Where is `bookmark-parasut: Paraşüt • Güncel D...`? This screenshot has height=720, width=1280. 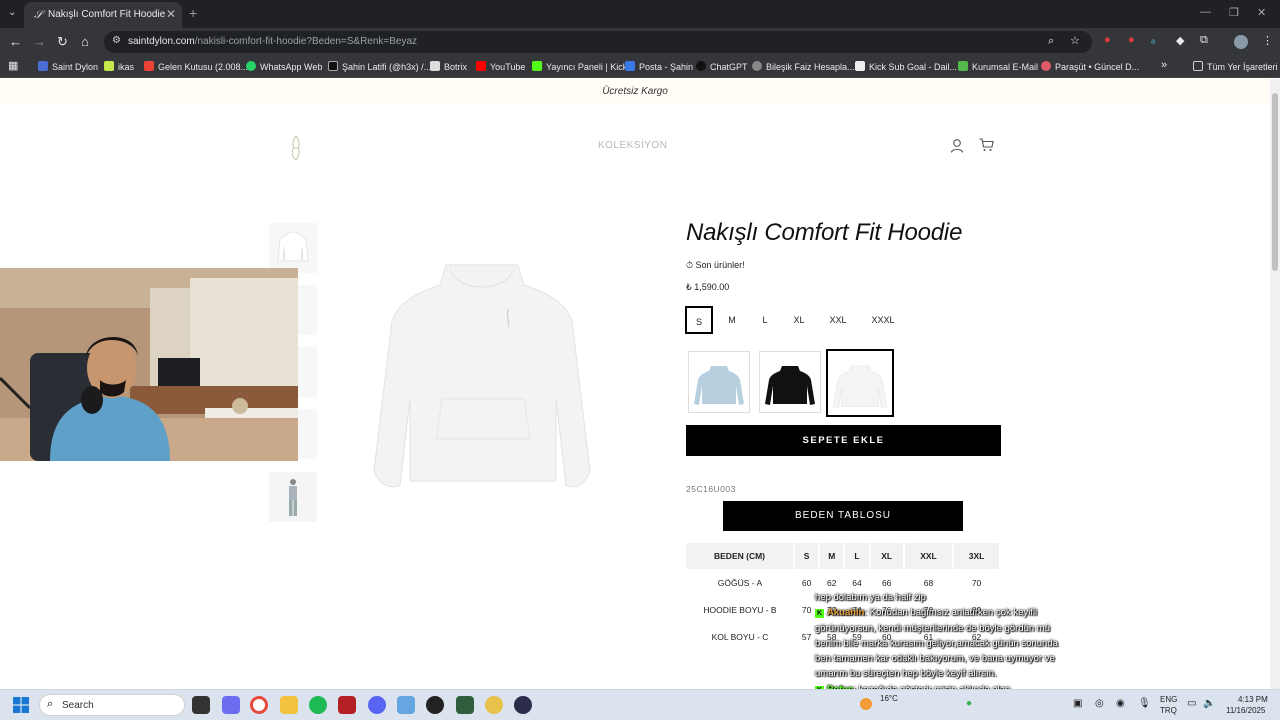 bookmark-parasut: Paraşüt • Güncel D... is located at coordinates (1090, 66).